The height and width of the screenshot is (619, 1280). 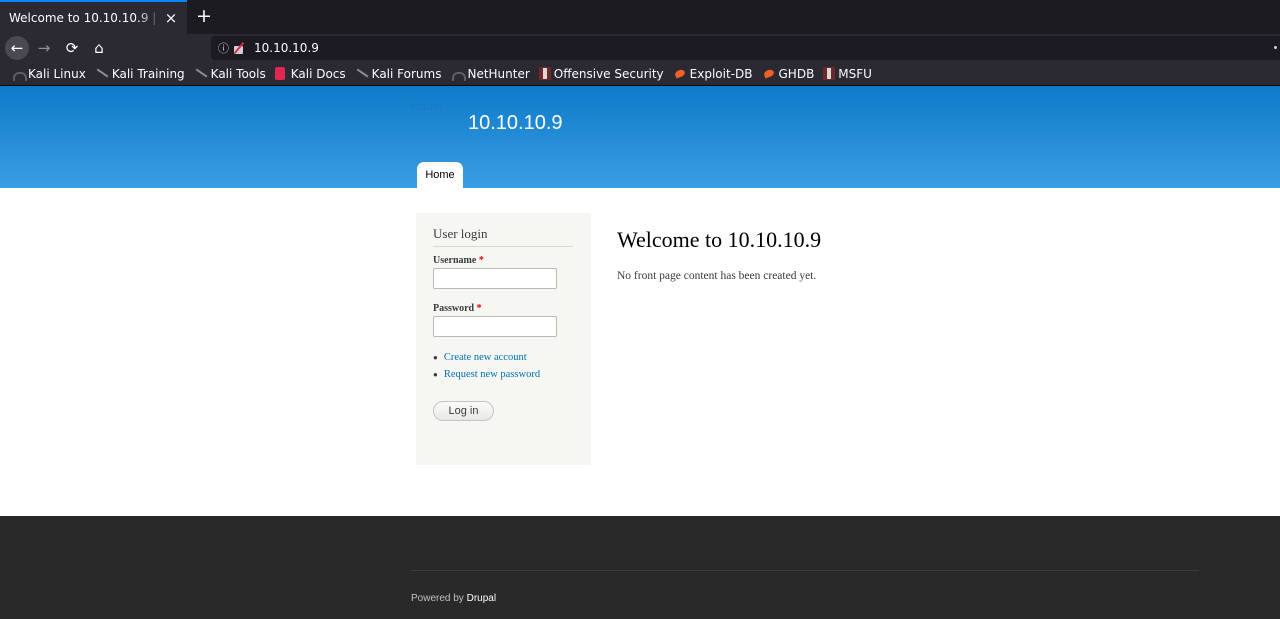 I want to click on bookmark-label: MSFU, so click(x=855, y=73).